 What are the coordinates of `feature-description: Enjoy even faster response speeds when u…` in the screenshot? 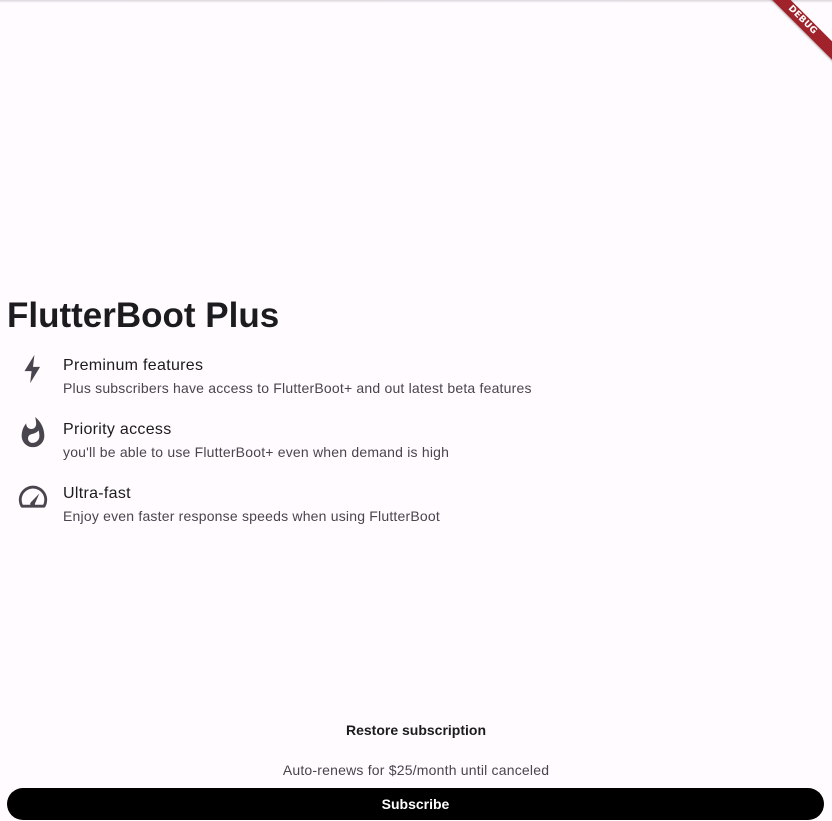 It's located at (251, 516).